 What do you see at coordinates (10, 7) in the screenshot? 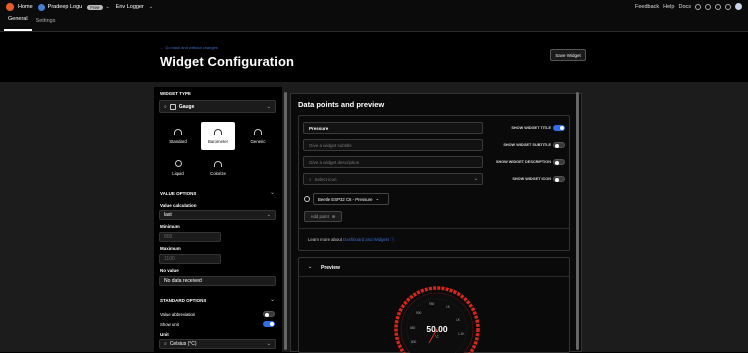
I see `app-logo-icon` at bounding box center [10, 7].